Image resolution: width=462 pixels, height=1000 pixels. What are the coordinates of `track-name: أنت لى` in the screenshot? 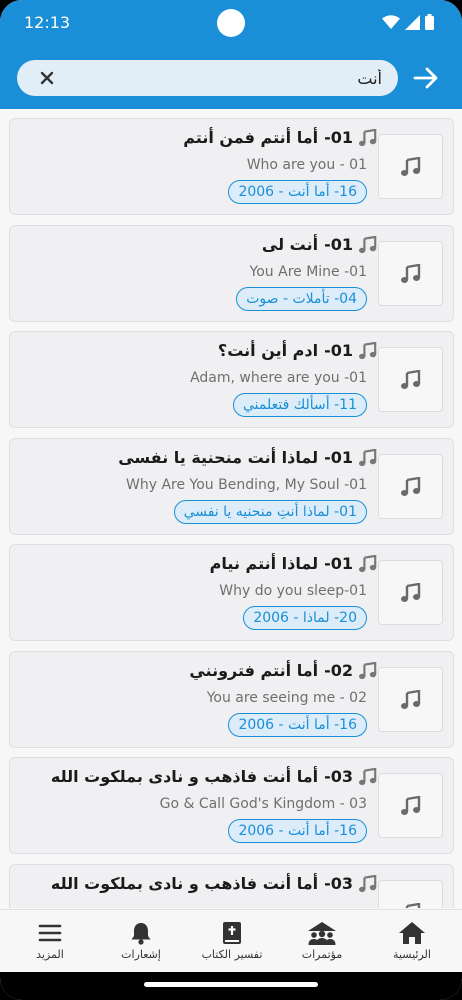 It's located at (290, 244).